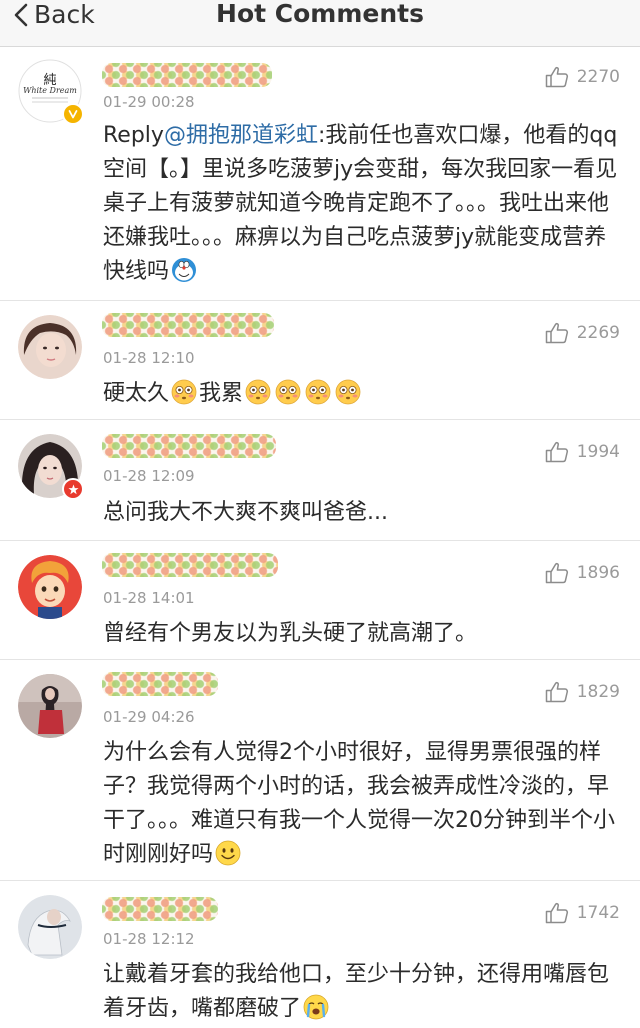 Image resolution: width=640 pixels, height=1028 pixels. What do you see at coordinates (290, 633) in the screenshot?
I see `comment-text: 曾经有个男友以为乳头硬了就高潮了。` at bounding box center [290, 633].